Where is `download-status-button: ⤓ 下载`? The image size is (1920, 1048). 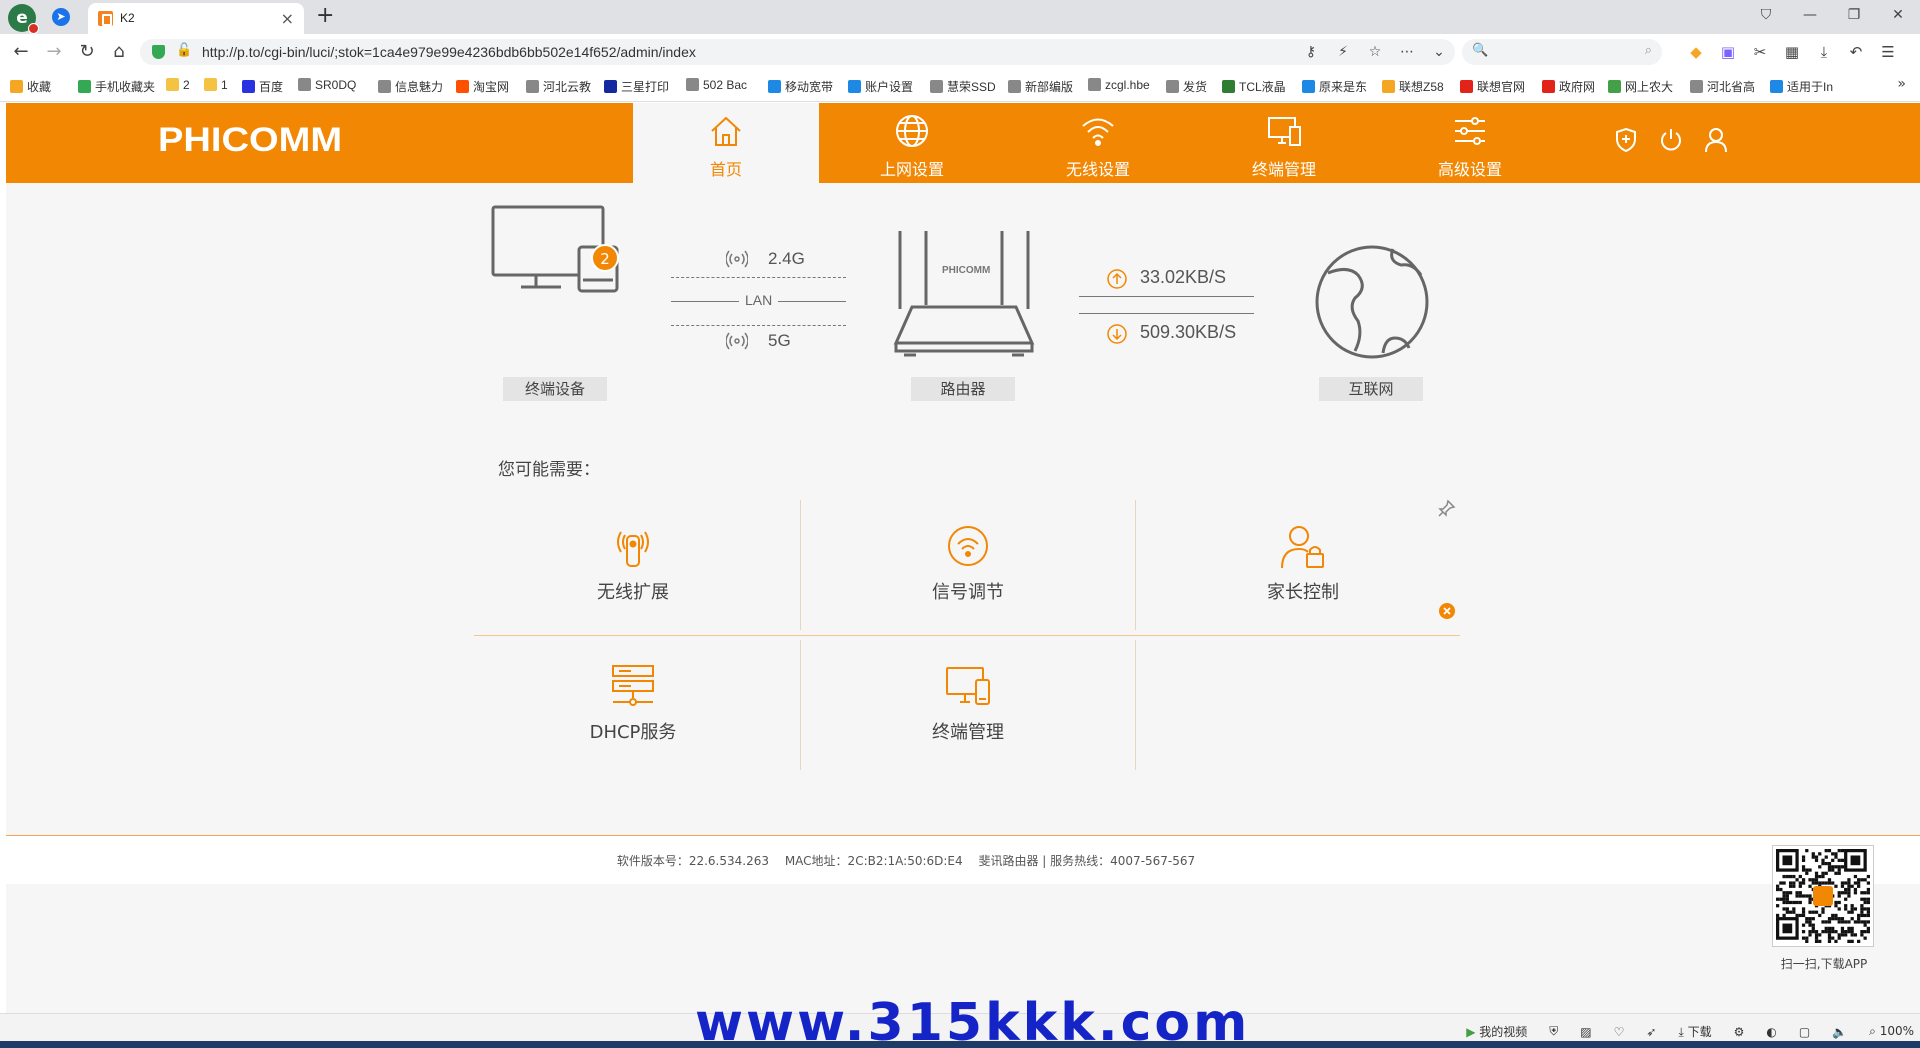
download-status-button: ⤓ 下载 is located at coordinates (1694, 1031).